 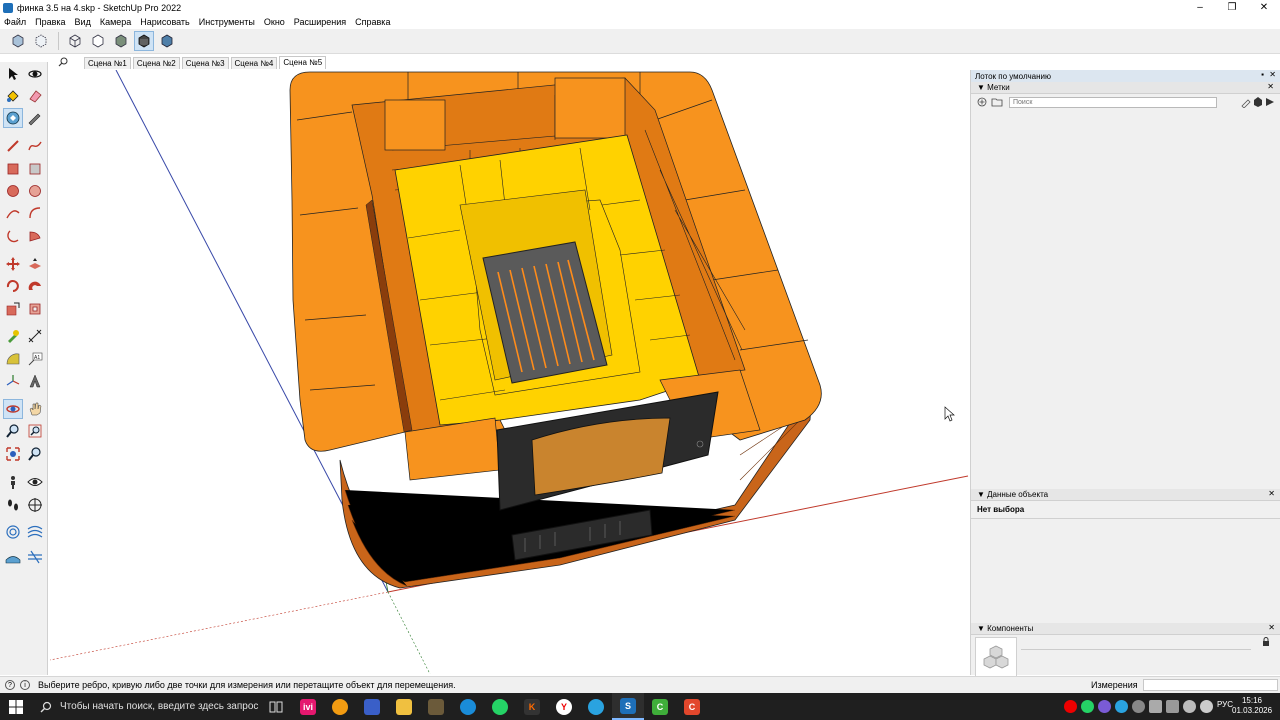 I want to click on section-plane-button, so click(x=35, y=505).